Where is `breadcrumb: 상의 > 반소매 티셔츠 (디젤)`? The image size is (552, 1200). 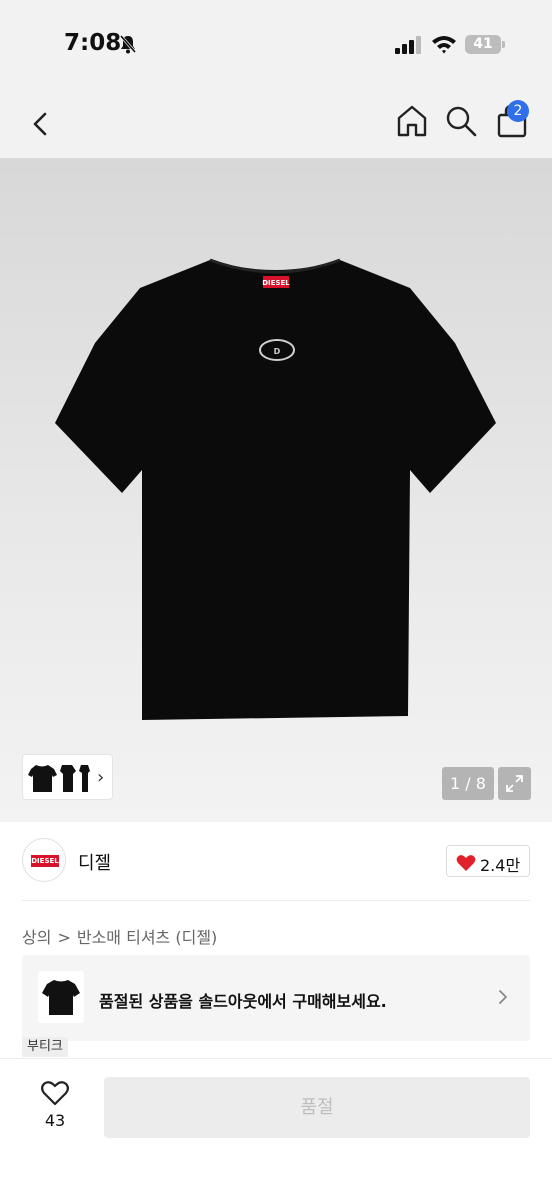 breadcrumb: 상의 > 반소매 티셔츠 (디젤) is located at coordinates (119, 936).